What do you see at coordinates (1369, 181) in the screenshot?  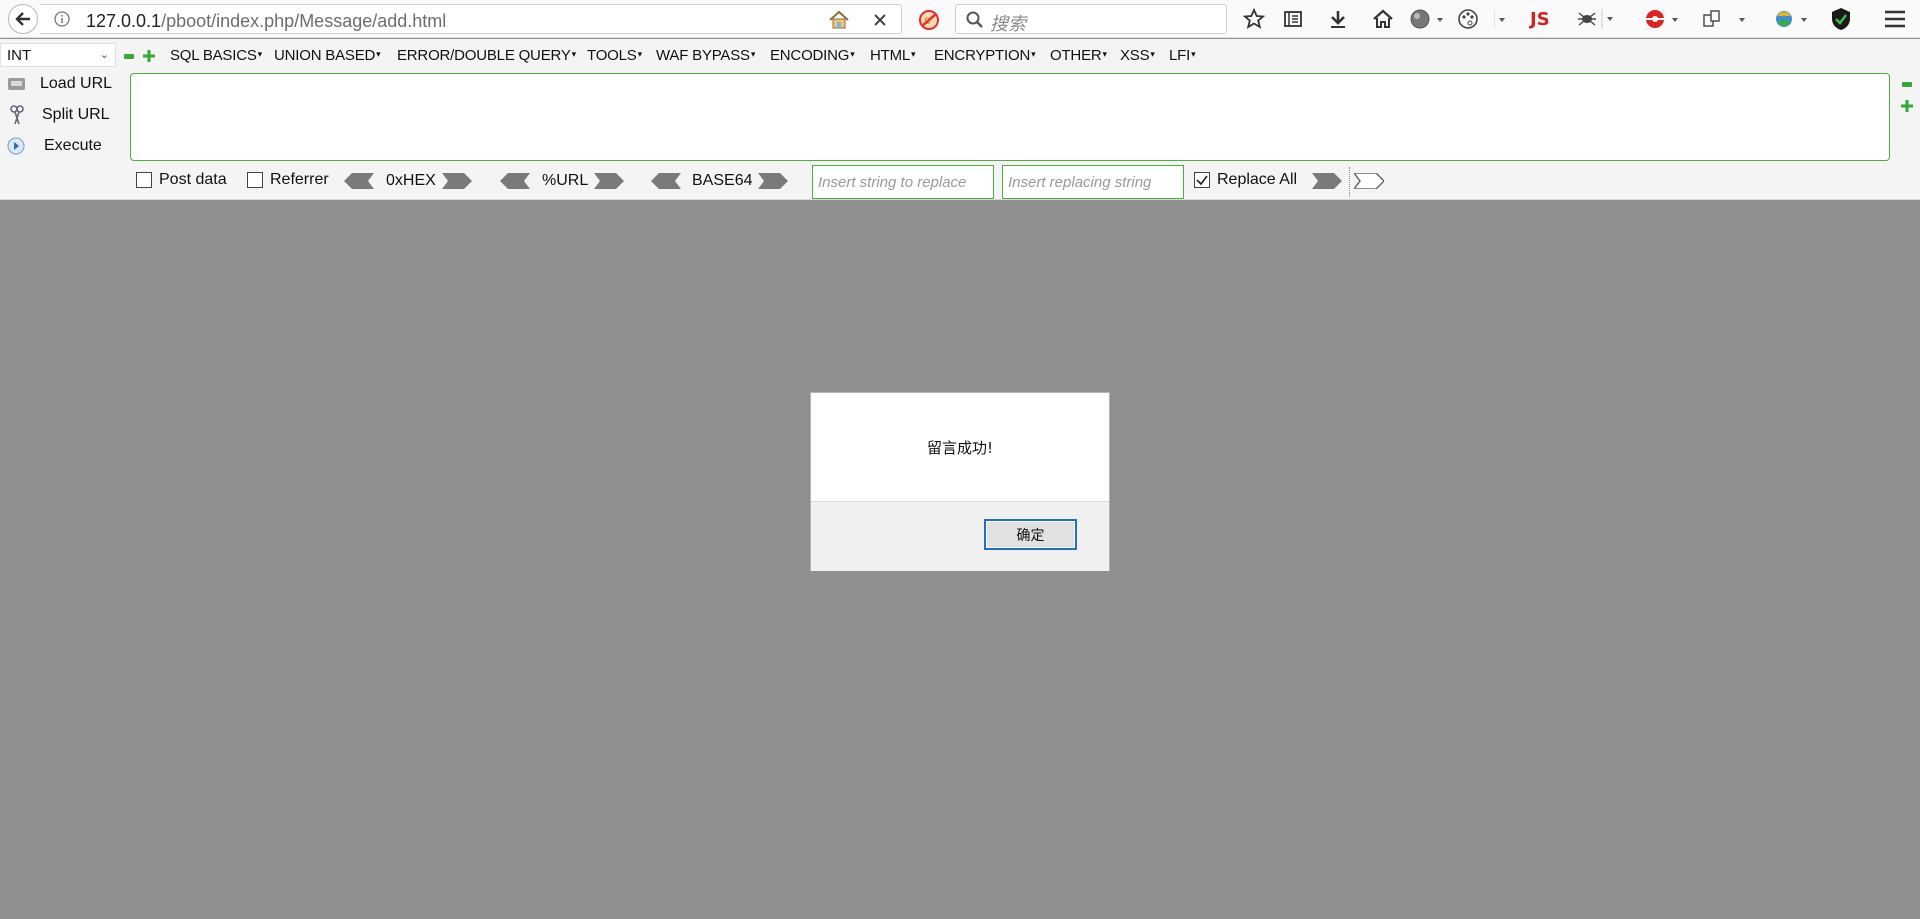 I see `replace-next-arrow-icon` at bounding box center [1369, 181].